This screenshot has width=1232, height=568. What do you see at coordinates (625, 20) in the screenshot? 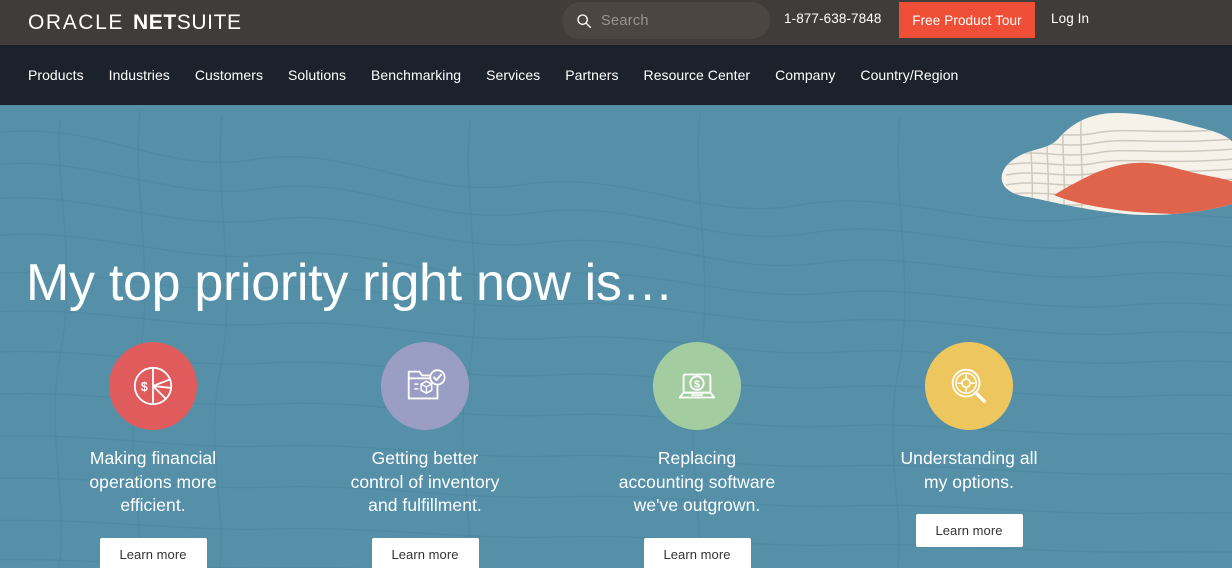
I see `search-placeholder-text: Search` at bounding box center [625, 20].